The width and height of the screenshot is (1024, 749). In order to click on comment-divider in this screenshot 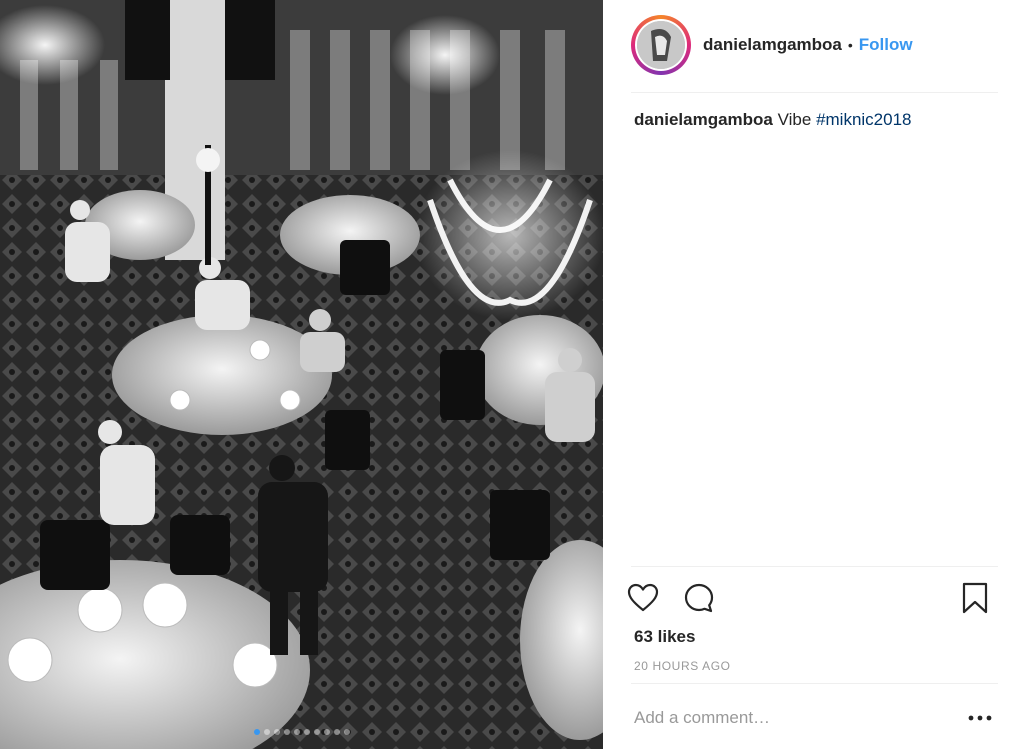, I will do `click(814, 683)`.